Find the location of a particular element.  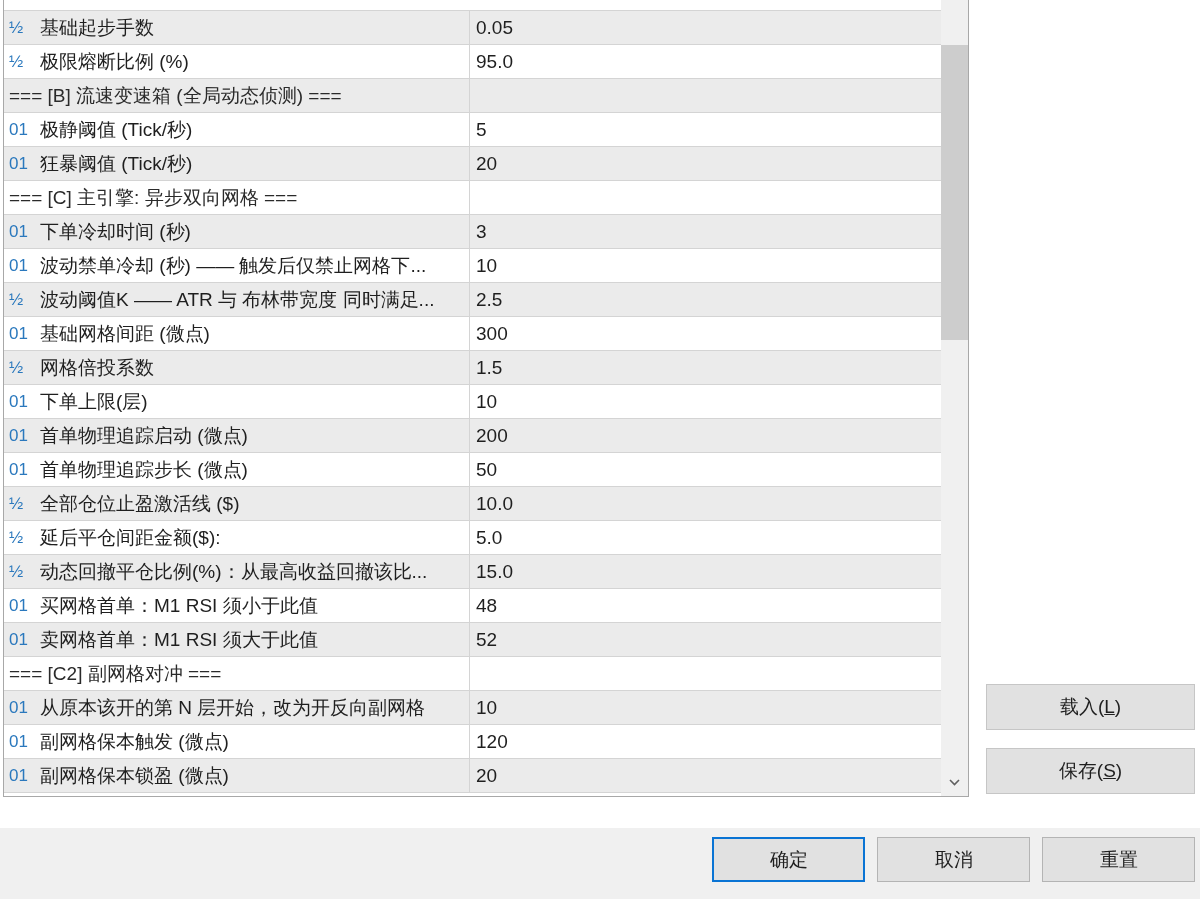

section-title: === [C] 主引擎: 异步双向网格 === is located at coordinates (153, 197).